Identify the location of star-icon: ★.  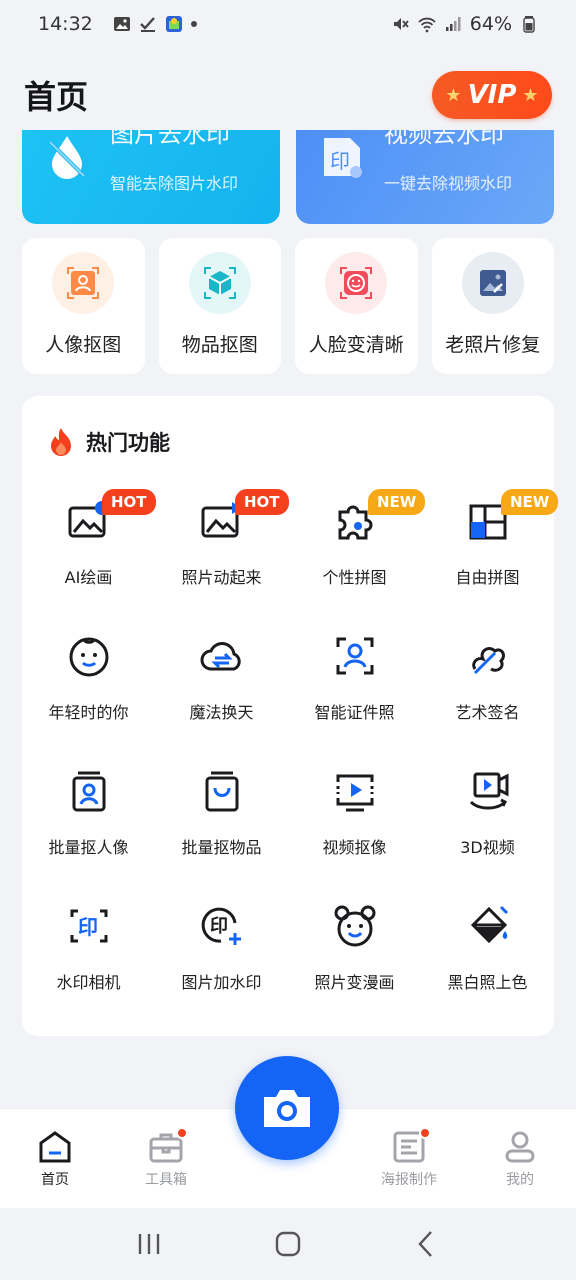
(453, 95).